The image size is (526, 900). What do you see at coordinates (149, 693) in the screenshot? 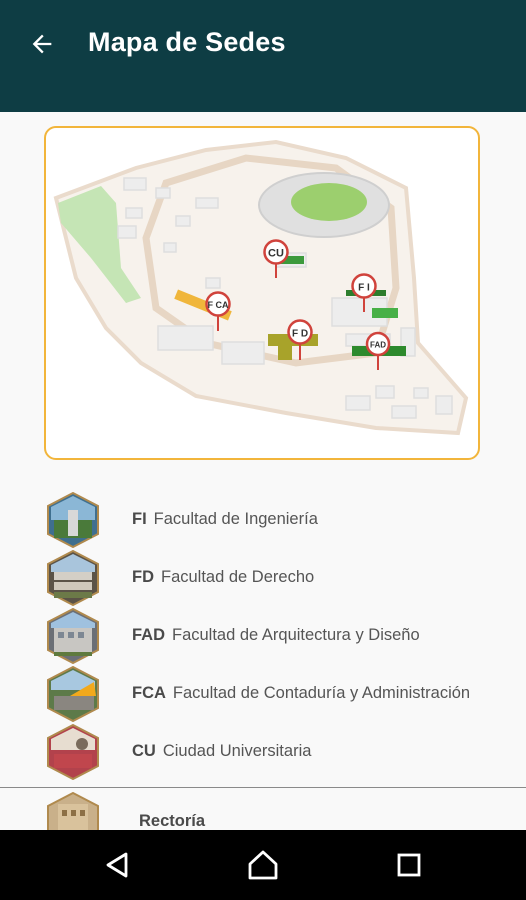
I see `sede-code: FCA` at bounding box center [149, 693].